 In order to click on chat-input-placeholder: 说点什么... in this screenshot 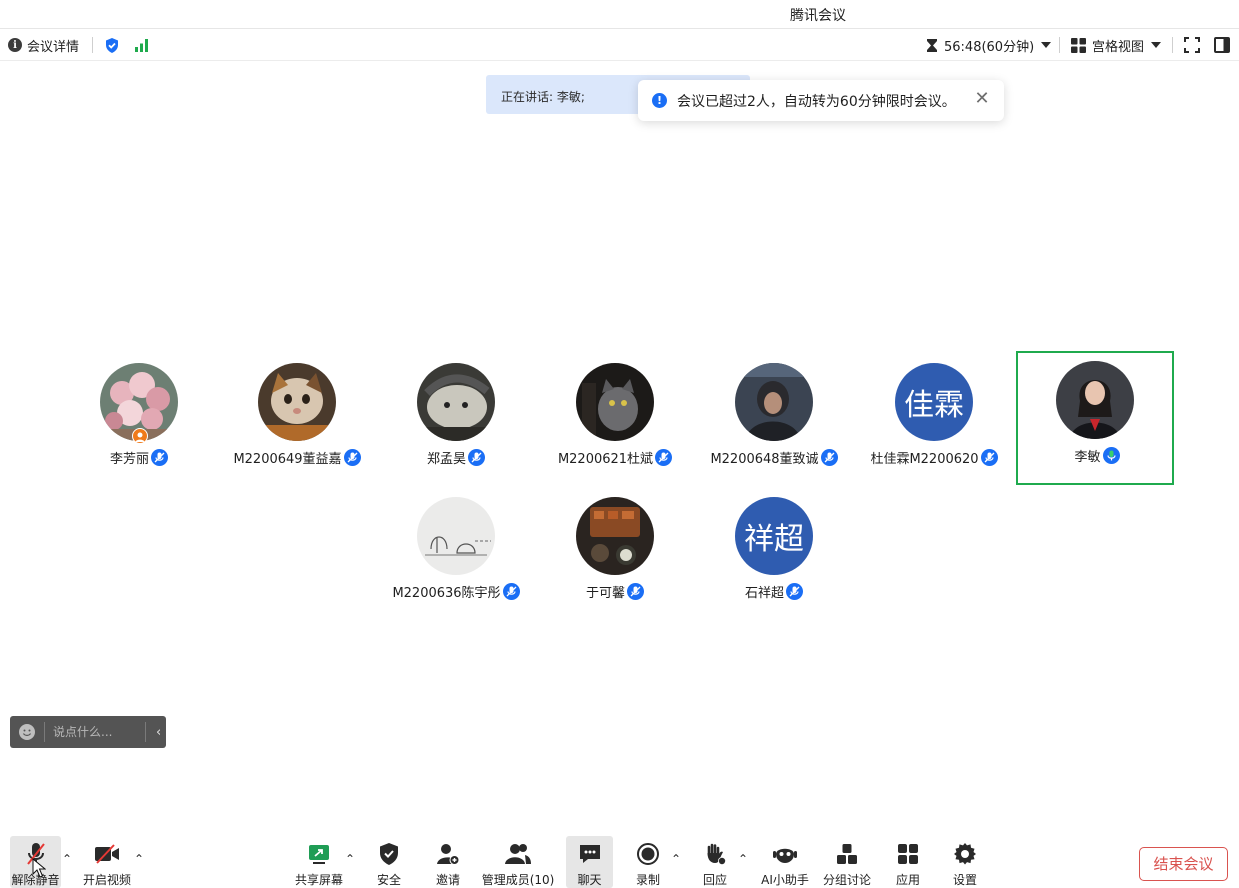, I will do `click(91, 732)`.